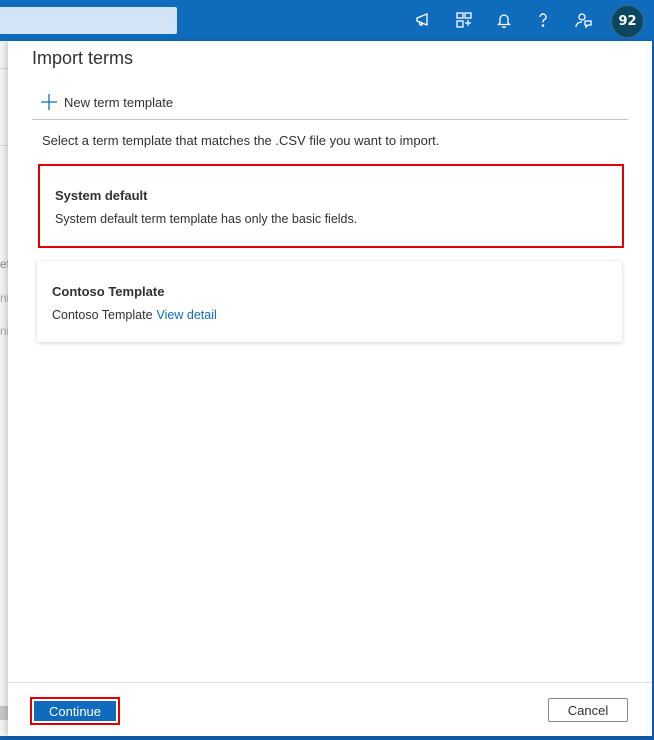 The image size is (654, 740). What do you see at coordinates (627, 21) in the screenshot?
I see `avatar: 92` at bounding box center [627, 21].